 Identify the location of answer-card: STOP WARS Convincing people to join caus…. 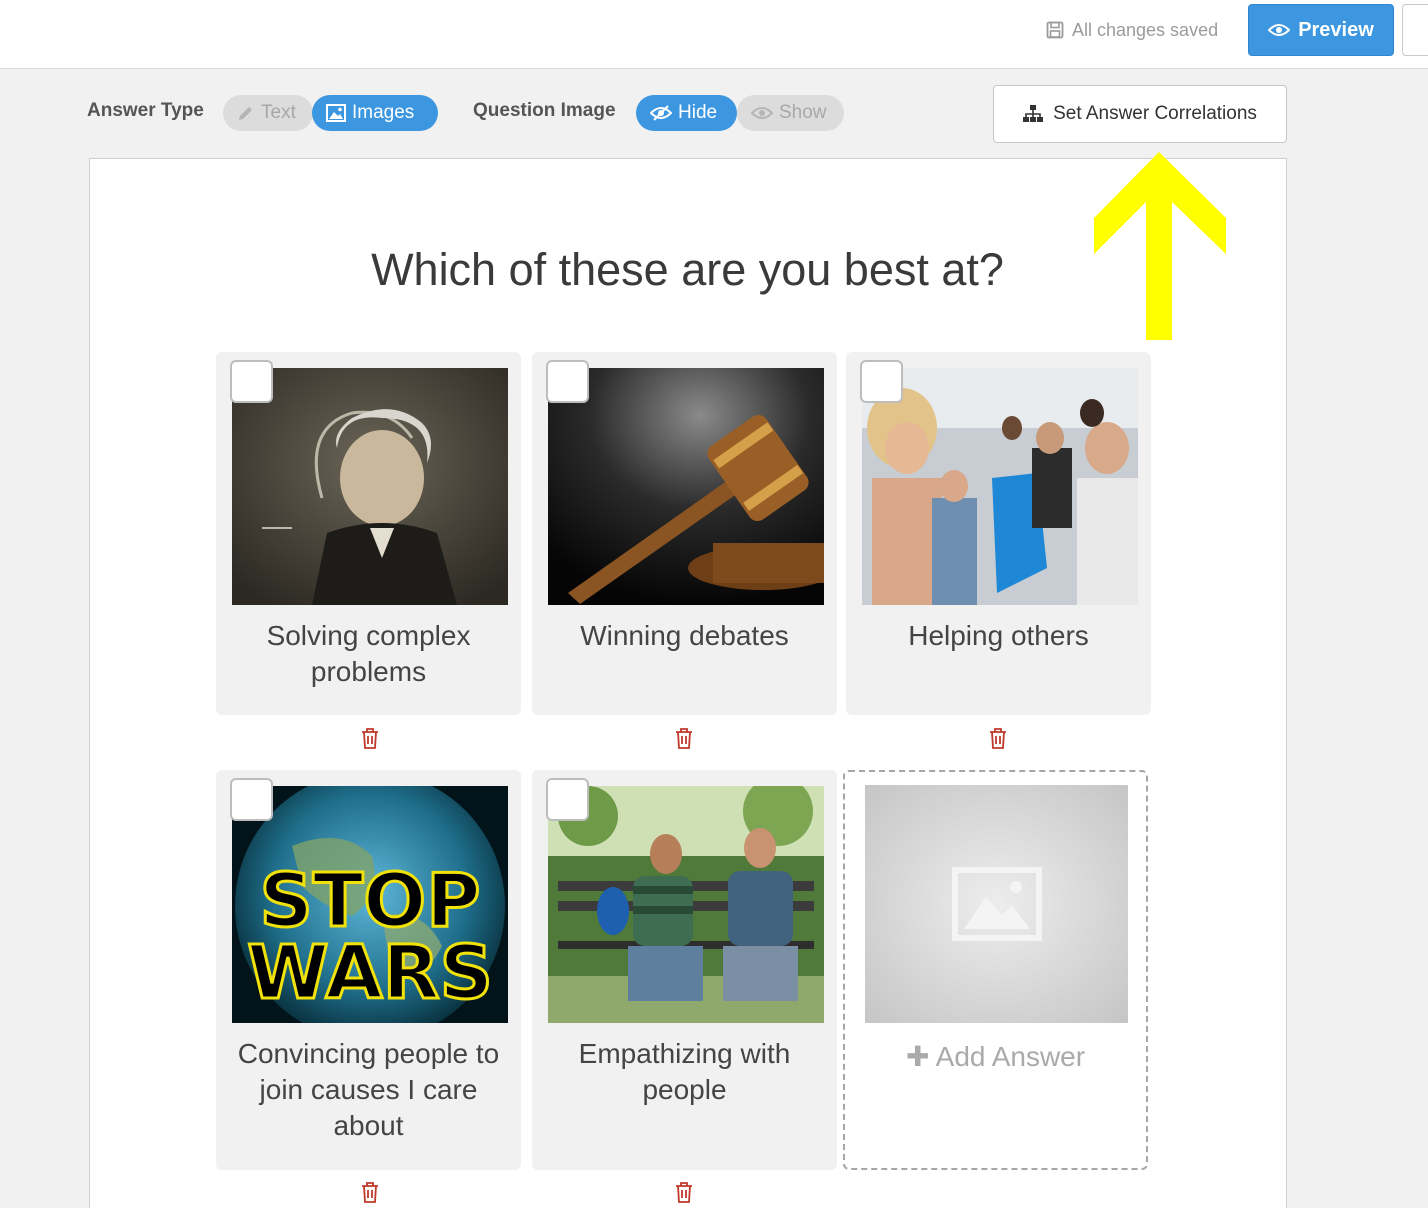
(368, 970).